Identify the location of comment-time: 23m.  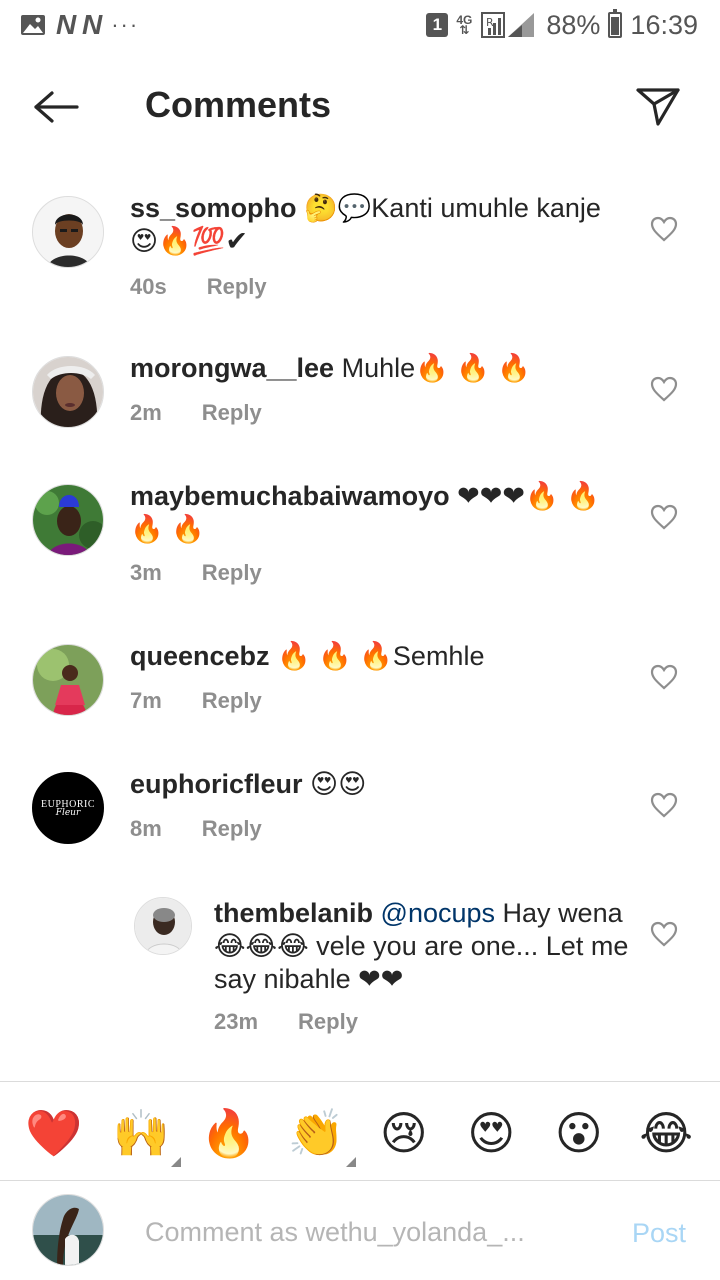
(236, 1021).